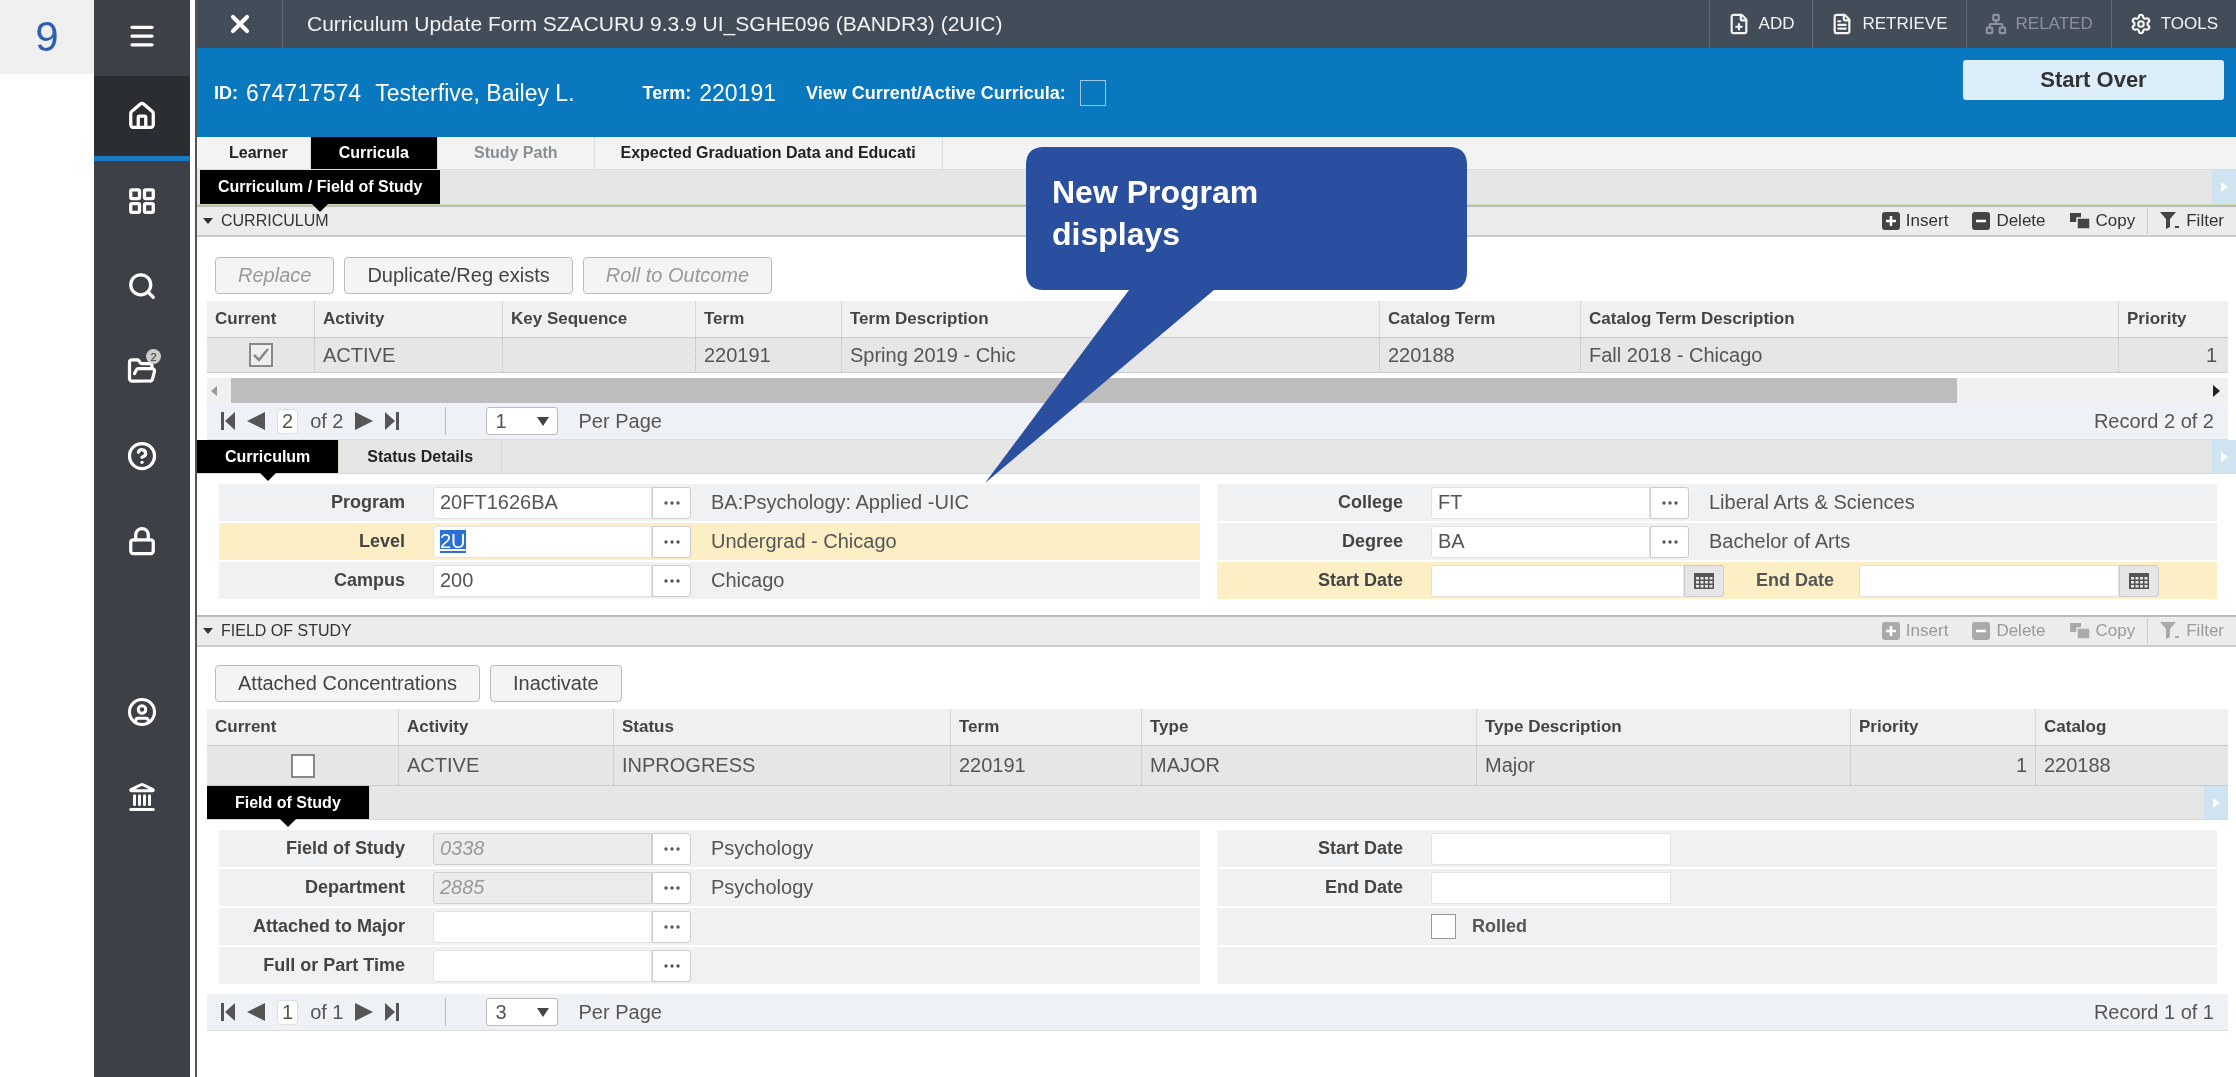  What do you see at coordinates (47, 37) in the screenshot?
I see `step-number: 9` at bounding box center [47, 37].